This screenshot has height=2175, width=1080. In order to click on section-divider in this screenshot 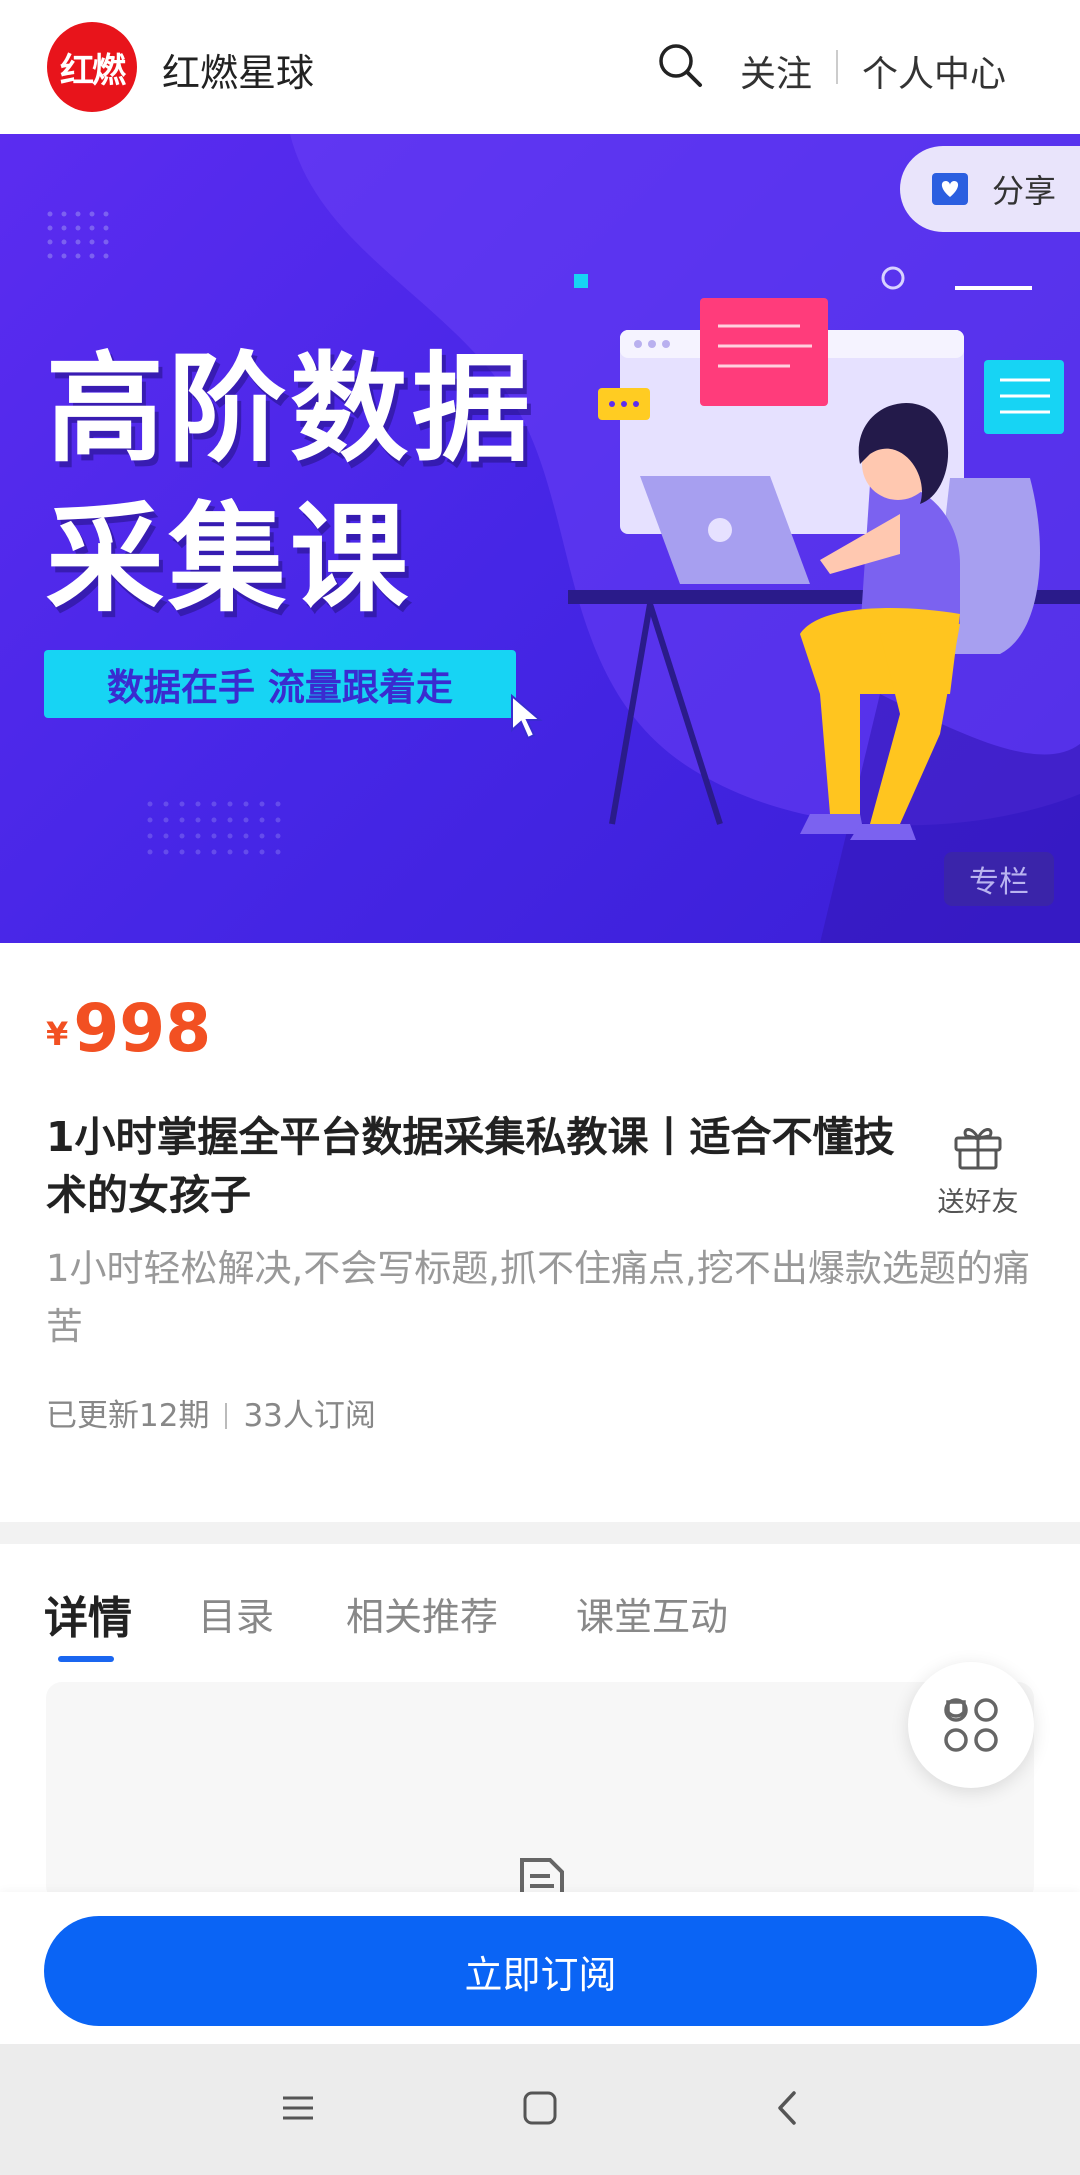, I will do `click(540, 1533)`.